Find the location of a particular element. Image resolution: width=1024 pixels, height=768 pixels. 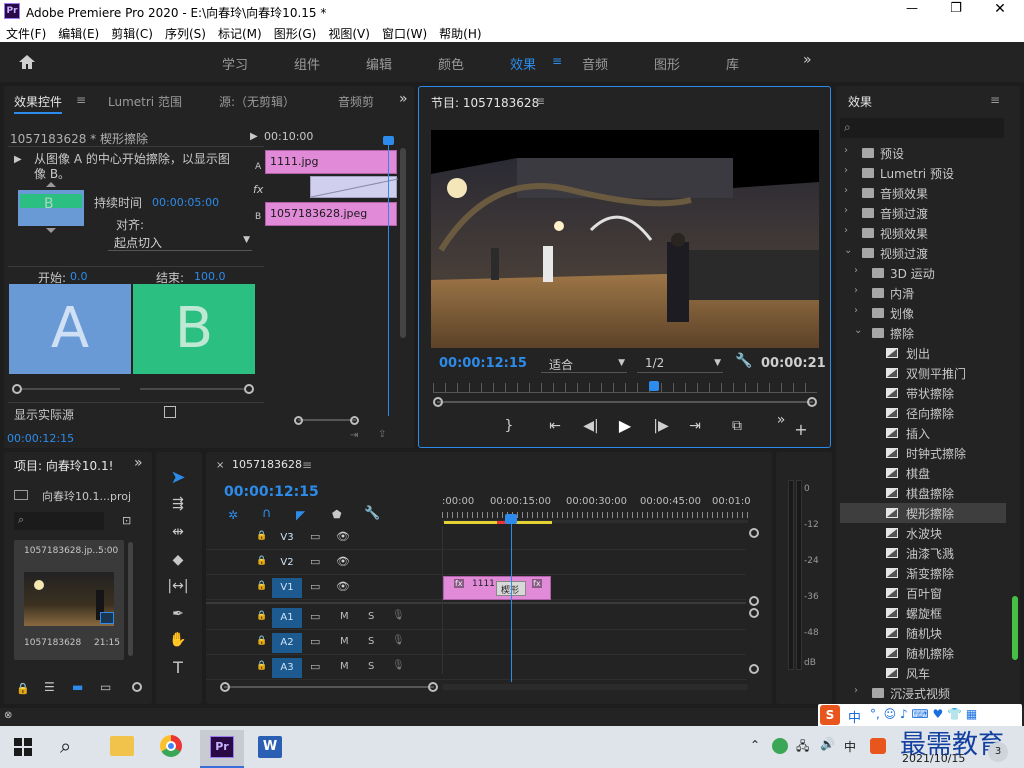

menu-item-0: 文件(F) is located at coordinates (26, 33).